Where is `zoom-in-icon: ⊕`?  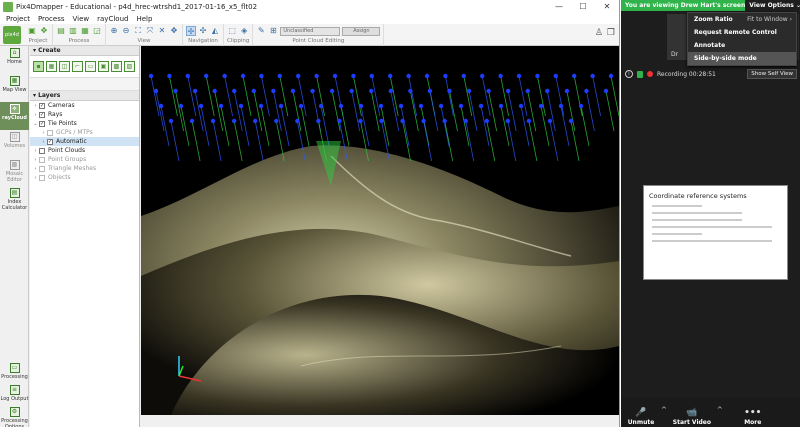 zoom-in-icon: ⊕ is located at coordinates (114, 31).